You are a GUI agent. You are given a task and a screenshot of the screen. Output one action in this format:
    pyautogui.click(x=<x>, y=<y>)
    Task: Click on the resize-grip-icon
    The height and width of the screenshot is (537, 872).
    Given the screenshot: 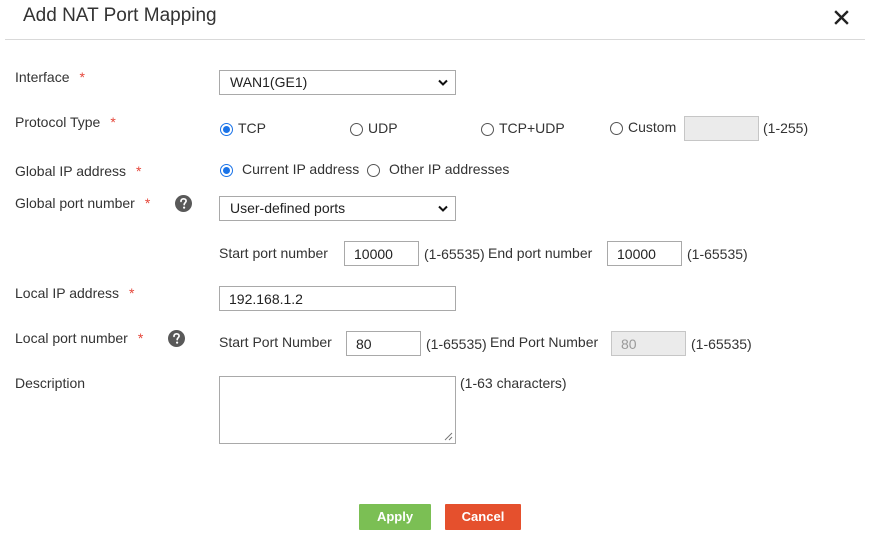 What is the action you would take?
    pyautogui.click(x=448, y=436)
    